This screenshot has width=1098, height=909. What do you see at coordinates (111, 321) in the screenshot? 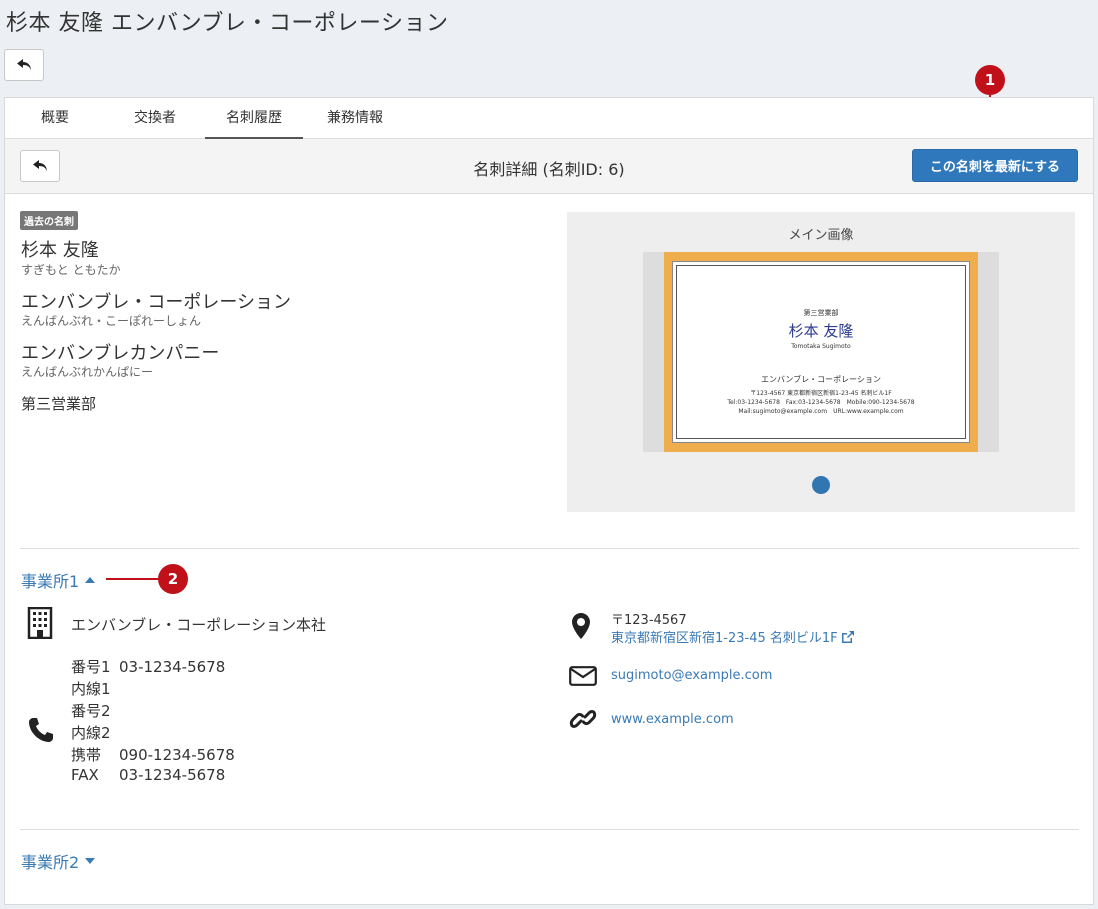
I see `company-kana: えんばんぶれ・こーぽれーしょん` at bounding box center [111, 321].